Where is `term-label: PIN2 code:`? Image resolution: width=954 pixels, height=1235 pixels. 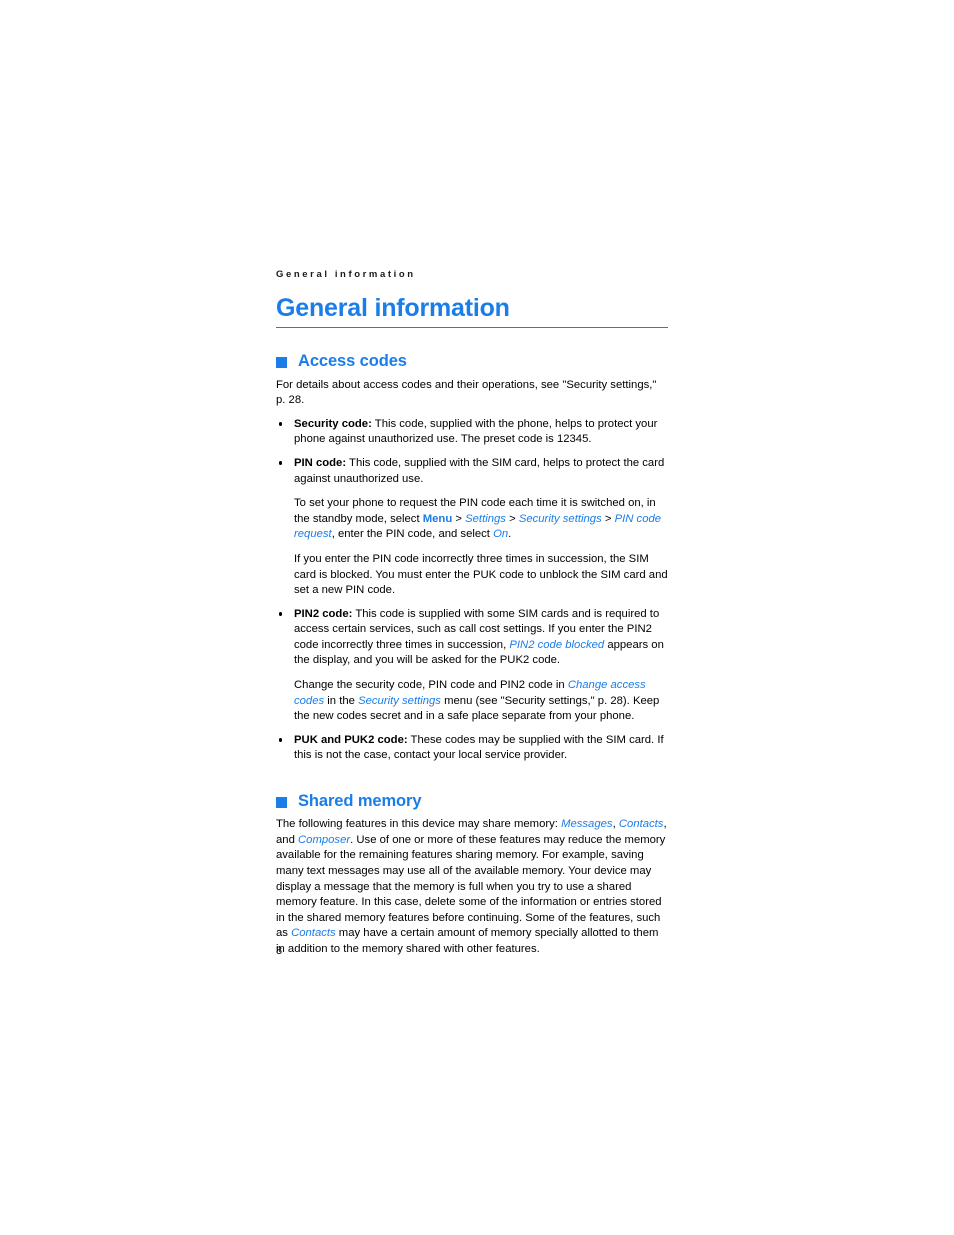
term-label: PIN2 code: is located at coordinates (323, 613).